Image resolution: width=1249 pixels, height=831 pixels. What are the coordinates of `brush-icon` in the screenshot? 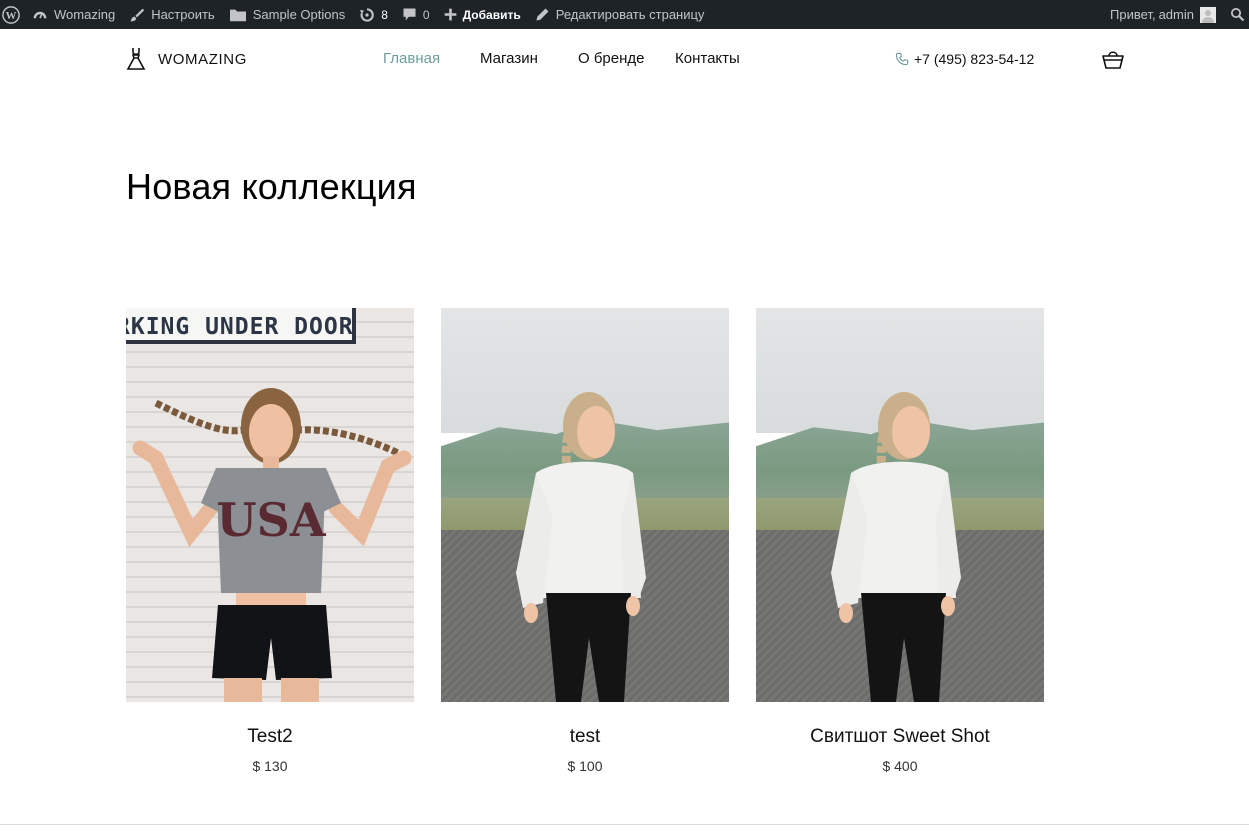 It's located at (137, 14).